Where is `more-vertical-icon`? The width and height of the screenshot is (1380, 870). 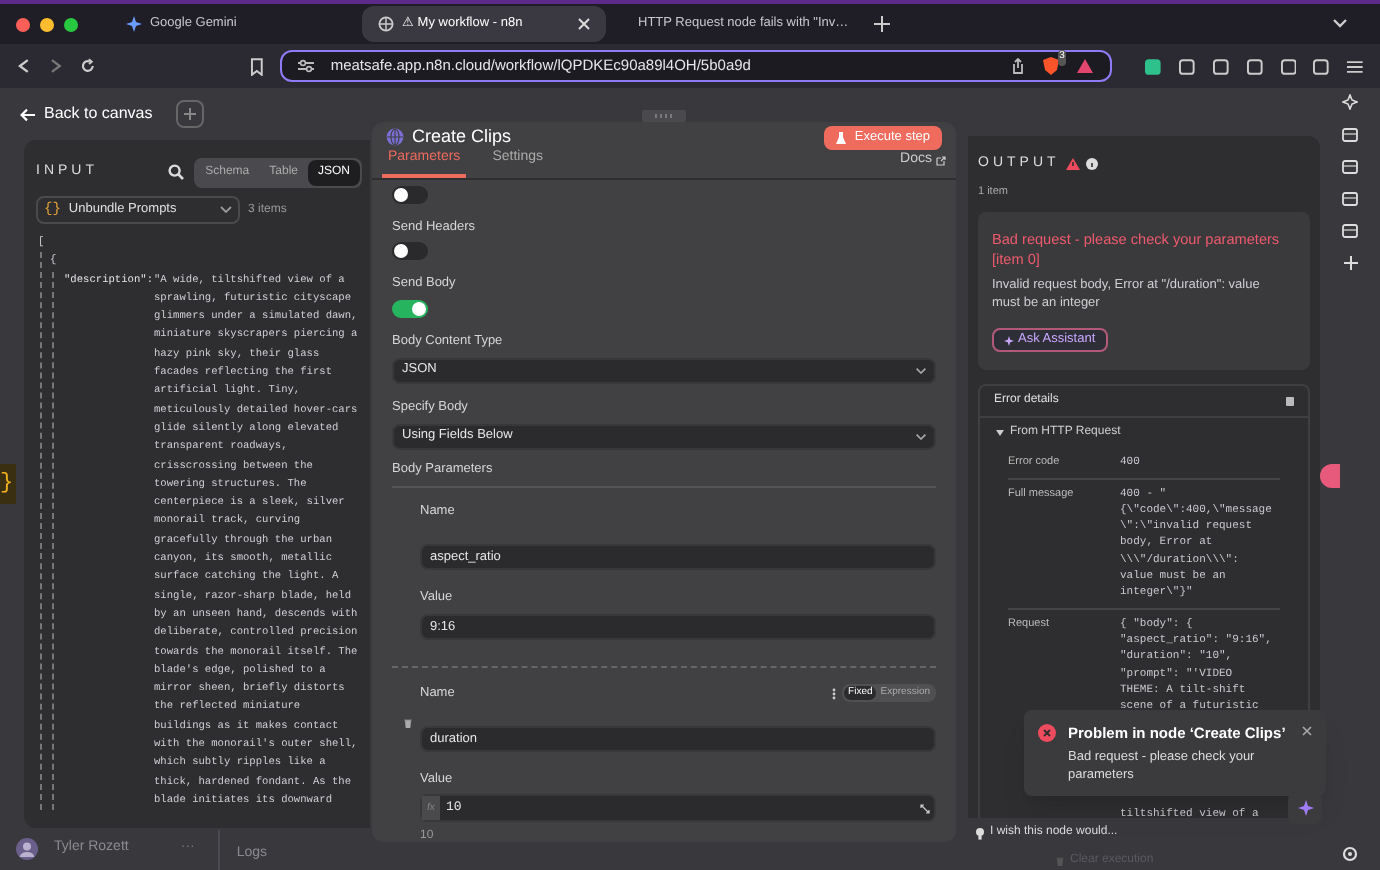
more-vertical-icon is located at coordinates (834, 693).